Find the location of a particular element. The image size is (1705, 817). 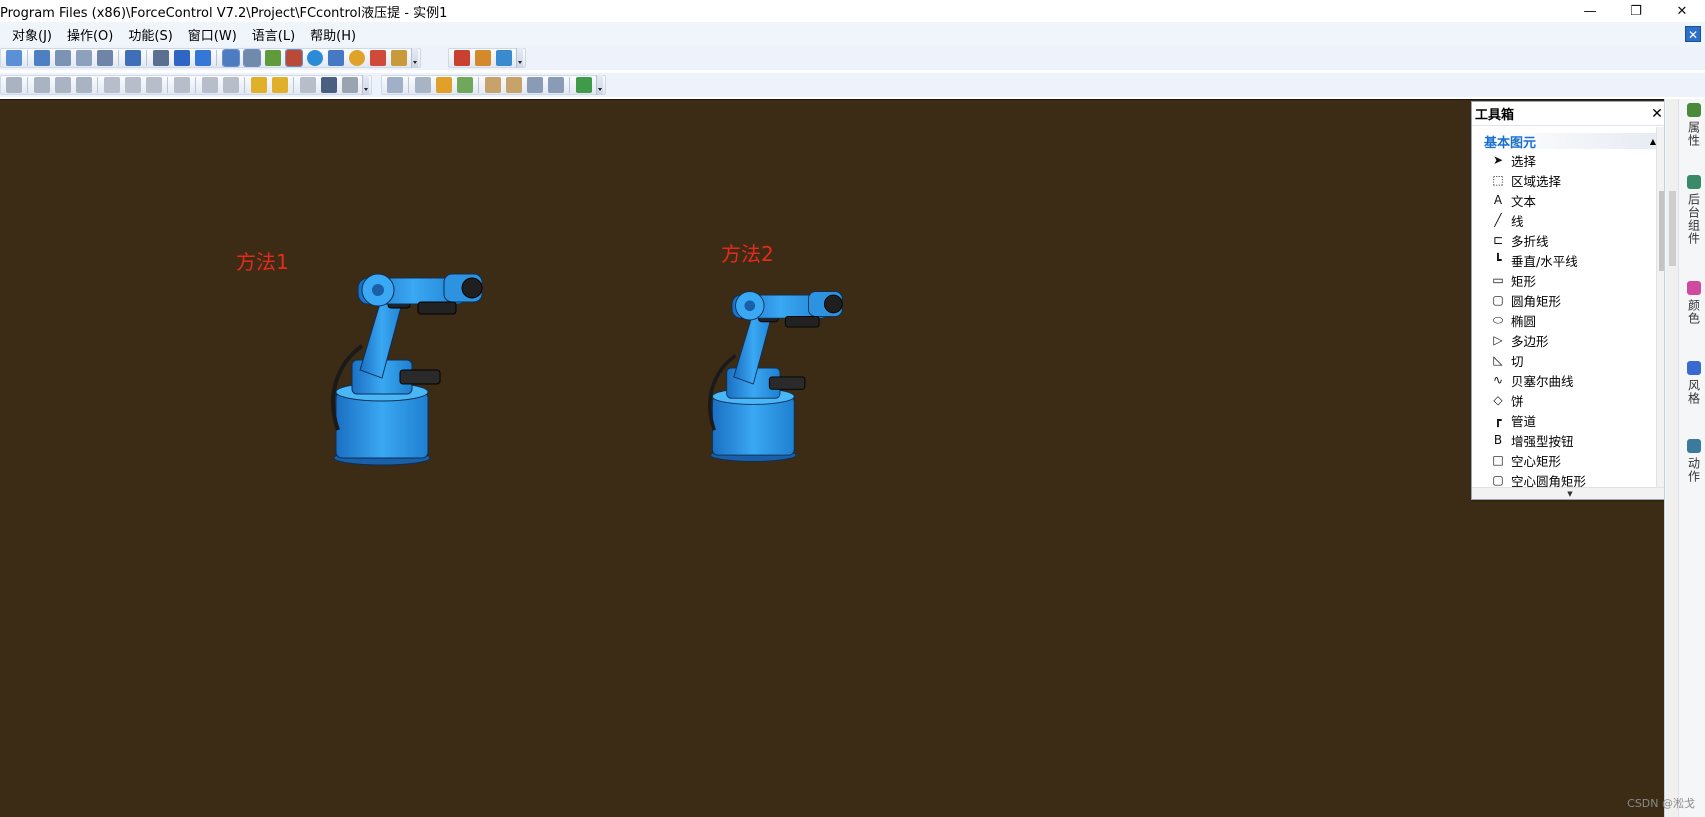

canvas-scrollbar-thumb is located at coordinates (1672, 228).